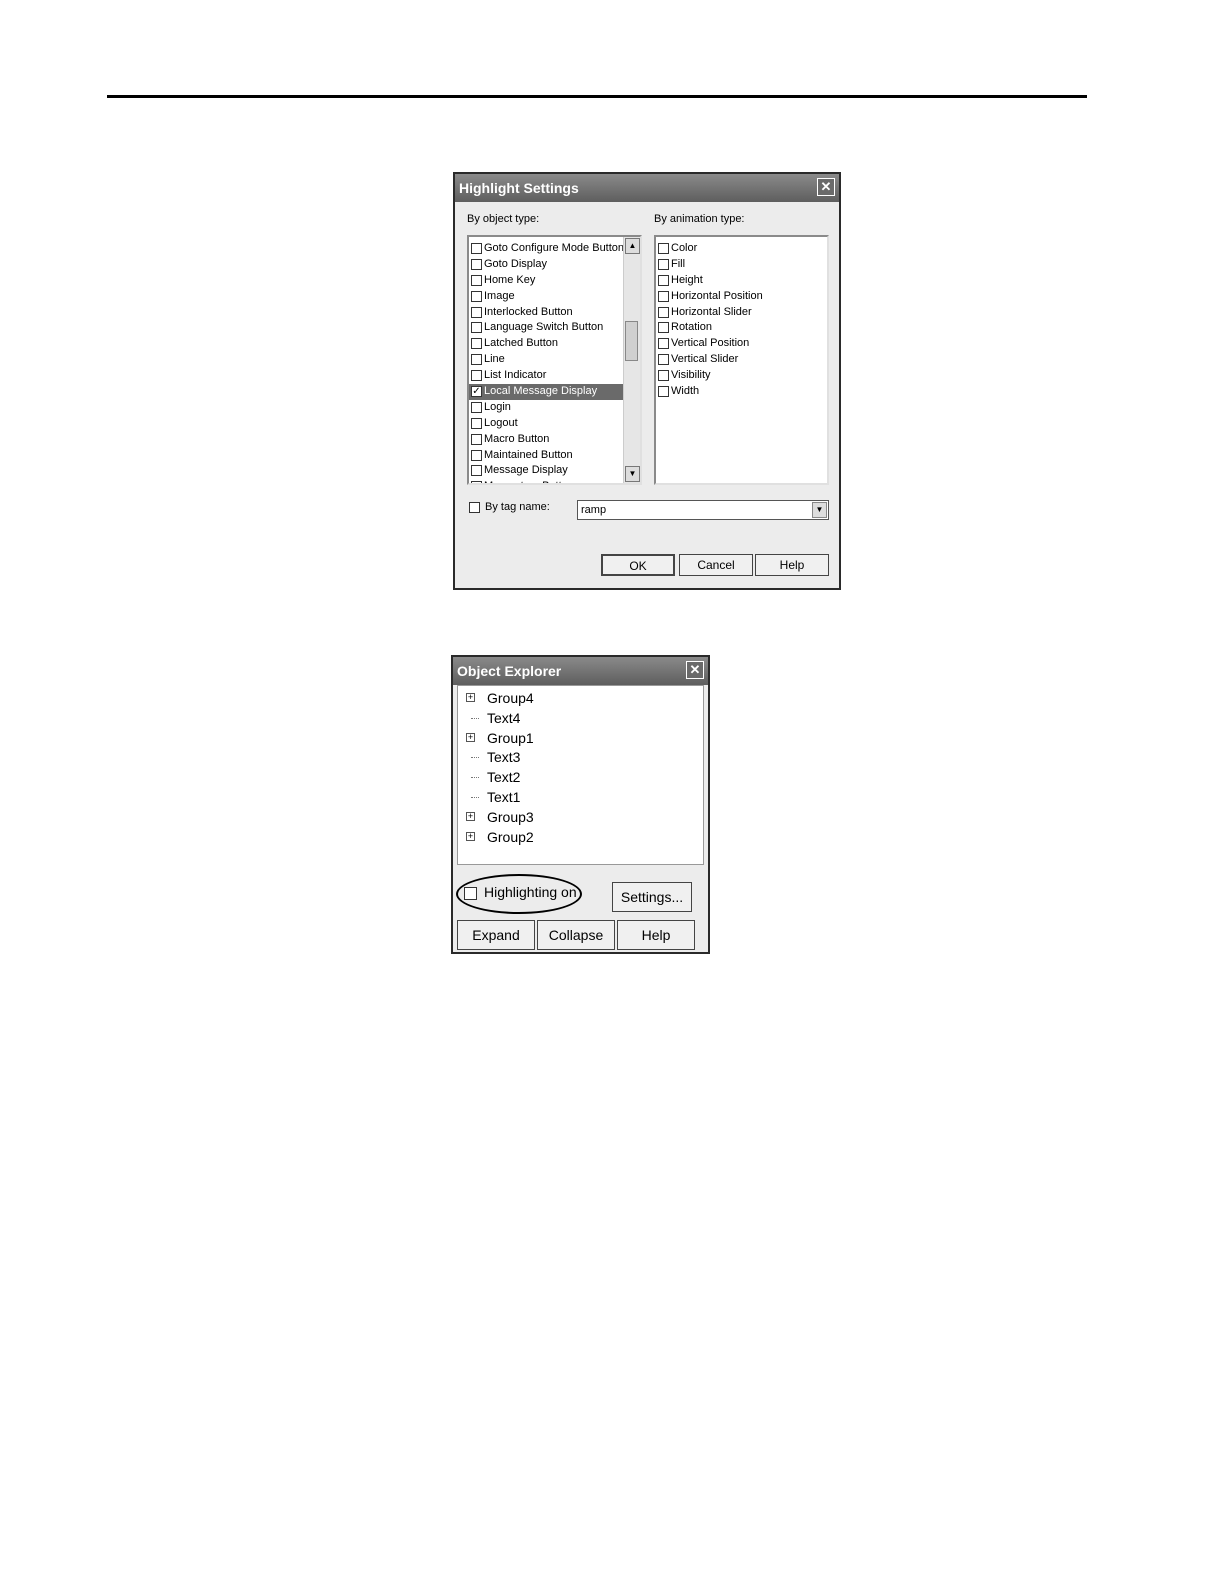  What do you see at coordinates (819, 510) in the screenshot?
I see `chevron-down-icon: ▼` at bounding box center [819, 510].